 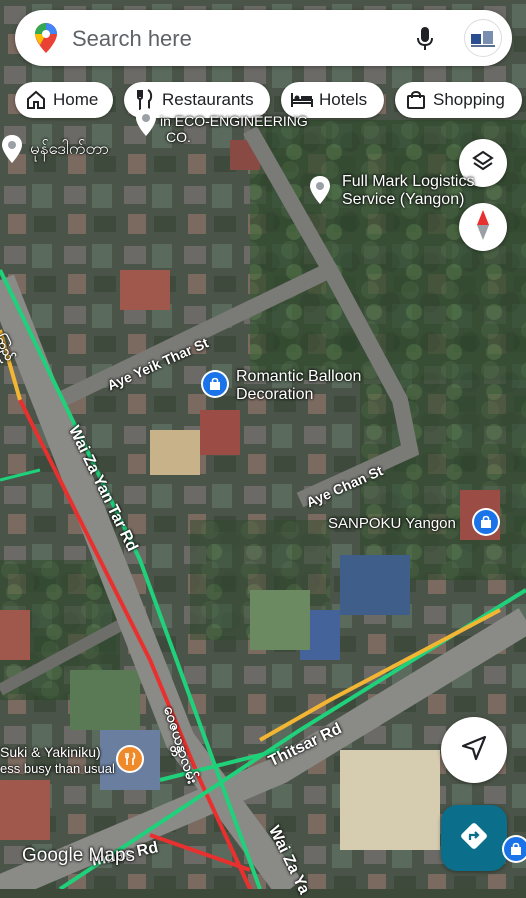 I want to click on place-label-line1: Full Mark Logistics, so click(x=408, y=181).